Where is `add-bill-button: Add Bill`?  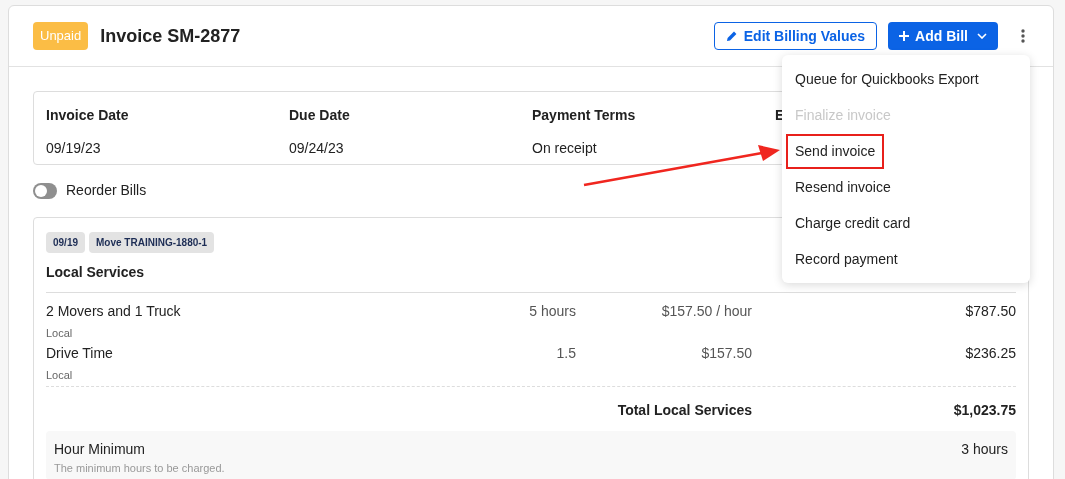 add-bill-button: Add Bill is located at coordinates (943, 36).